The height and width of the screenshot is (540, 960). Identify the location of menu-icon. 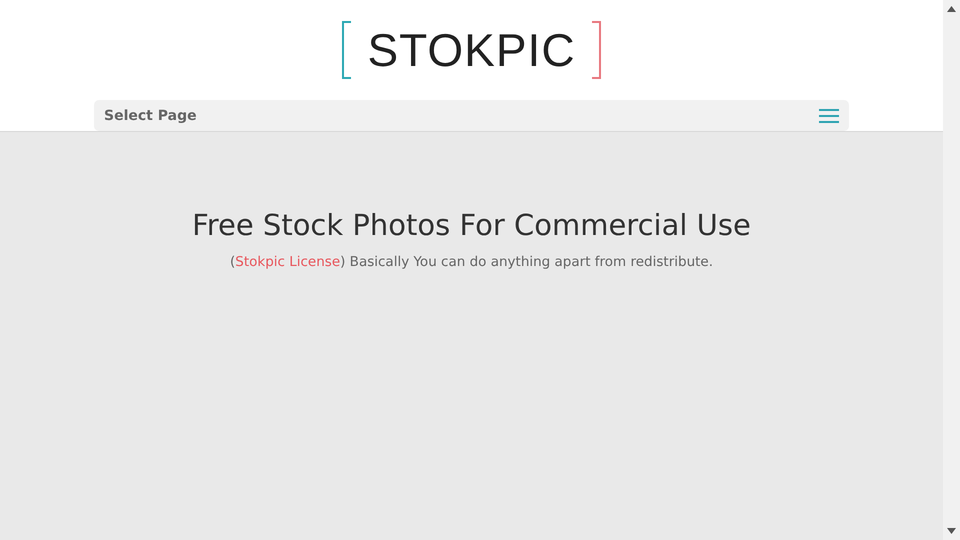
(829, 116).